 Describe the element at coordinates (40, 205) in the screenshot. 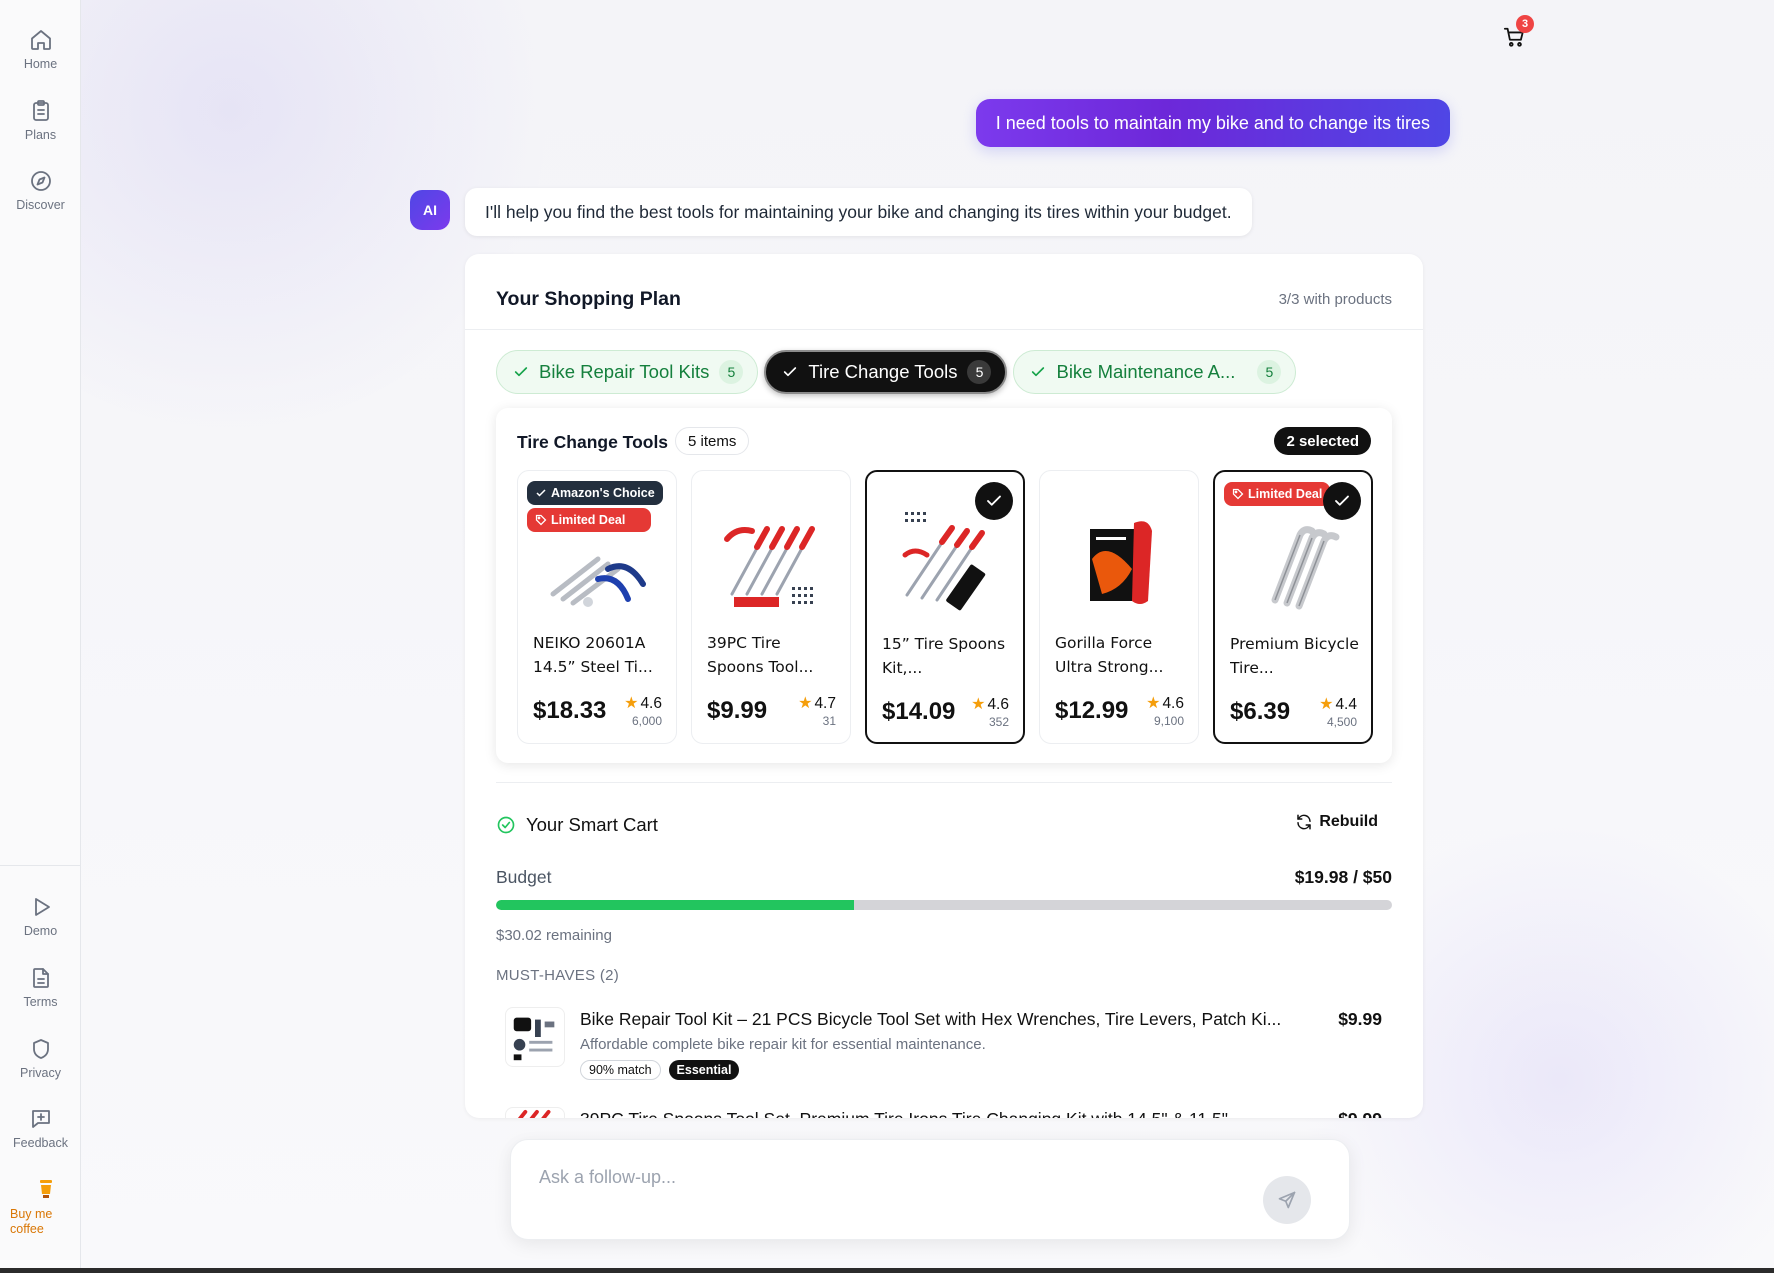

I see `sidebar-label-discover: Discover` at that location.